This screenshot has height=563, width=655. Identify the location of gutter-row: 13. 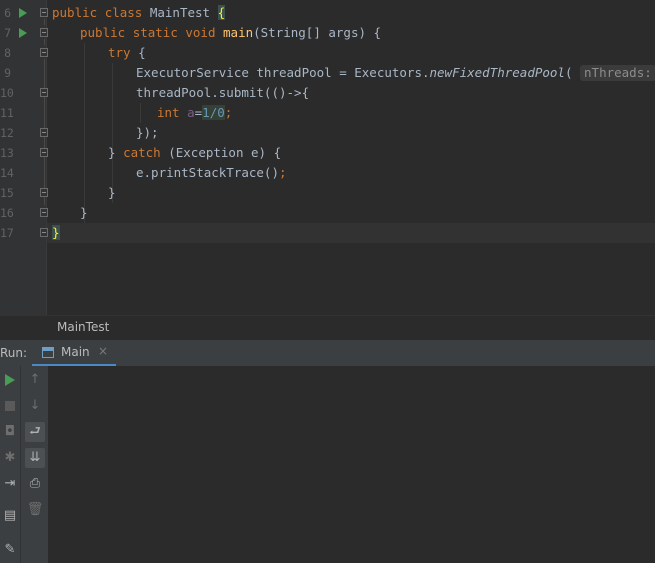
(24, 153).